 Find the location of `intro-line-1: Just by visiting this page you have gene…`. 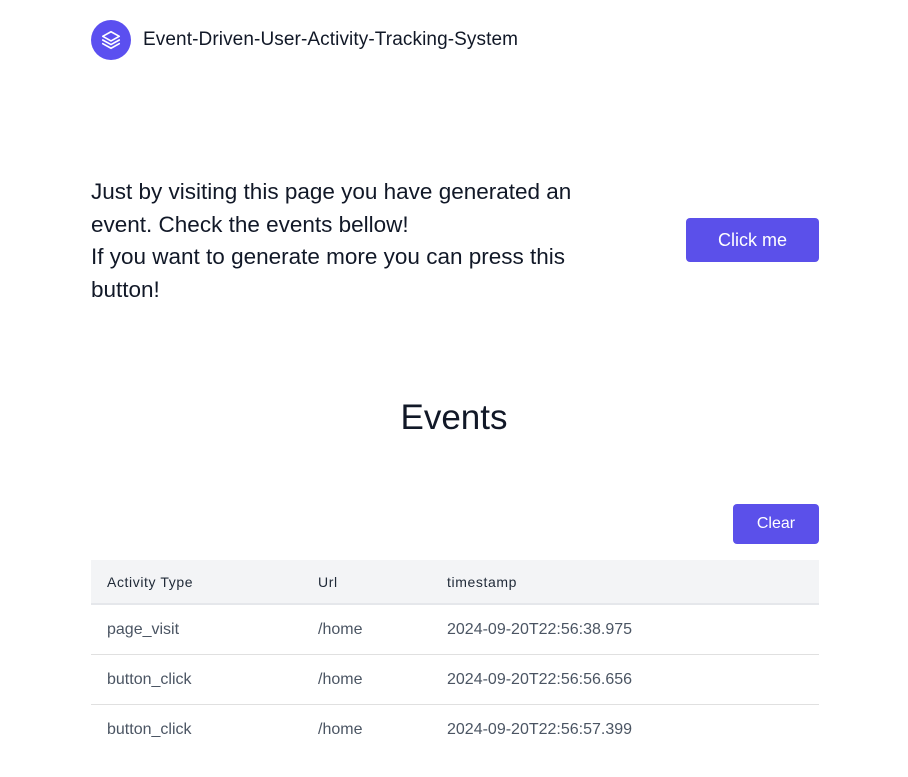

intro-line-1: Just by visiting this page you have gene… is located at coordinates (331, 208).